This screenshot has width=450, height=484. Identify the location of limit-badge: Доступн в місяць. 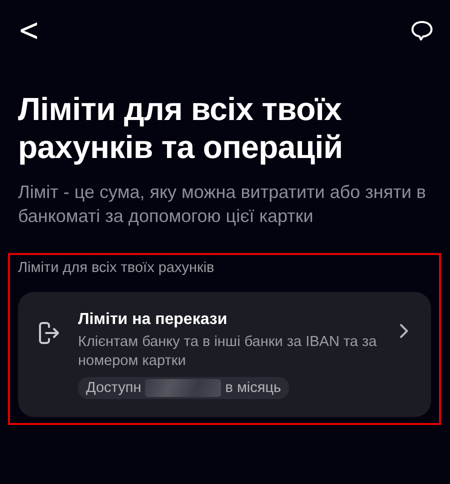
(184, 388).